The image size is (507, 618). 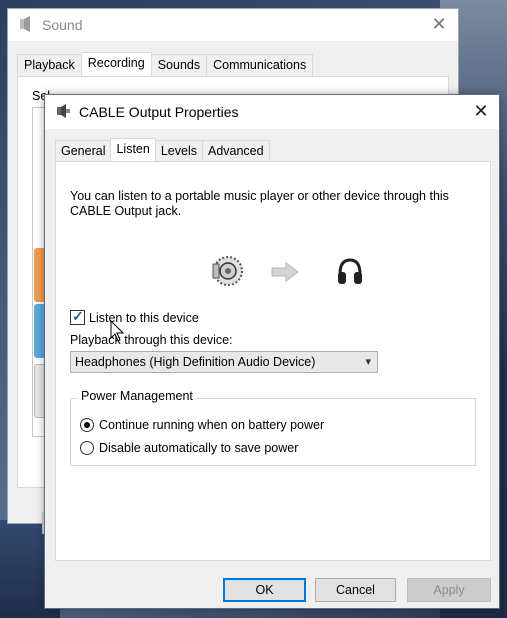 What do you see at coordinates (272, 112) in the screenshot?
I see `dialog-titlebar: CABLE Output Properties ✕` at bounding box center [272, 112].